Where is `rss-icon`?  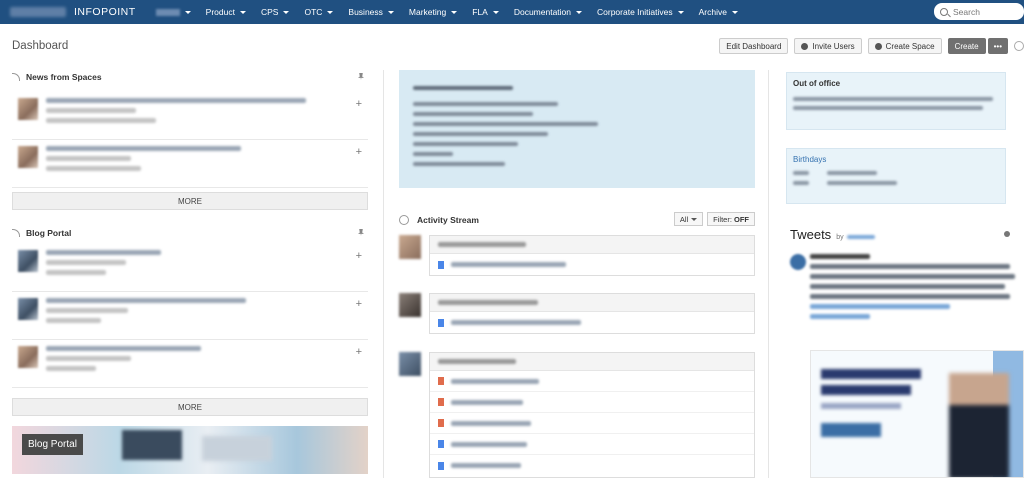 rss-icon is located at coordinates (16, 233).